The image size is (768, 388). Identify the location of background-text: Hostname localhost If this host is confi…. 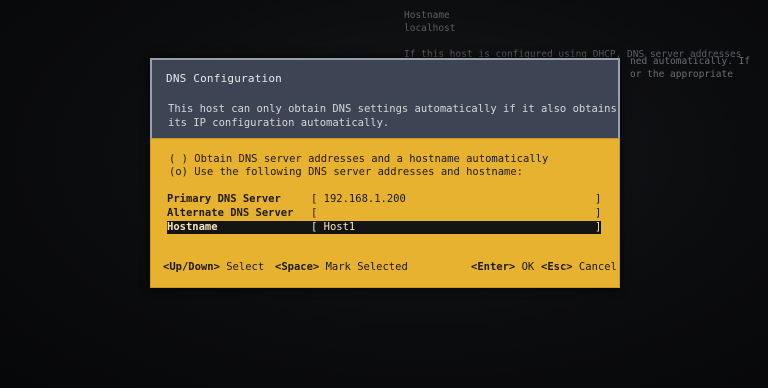
(572, 35).